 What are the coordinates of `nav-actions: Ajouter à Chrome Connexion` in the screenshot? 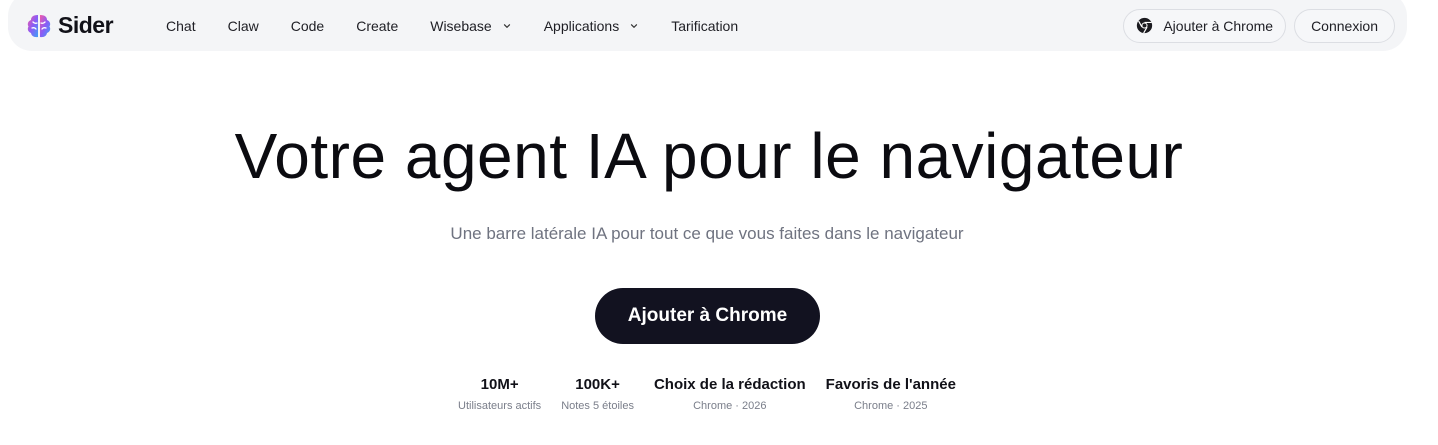 It's located at (1259, 25).